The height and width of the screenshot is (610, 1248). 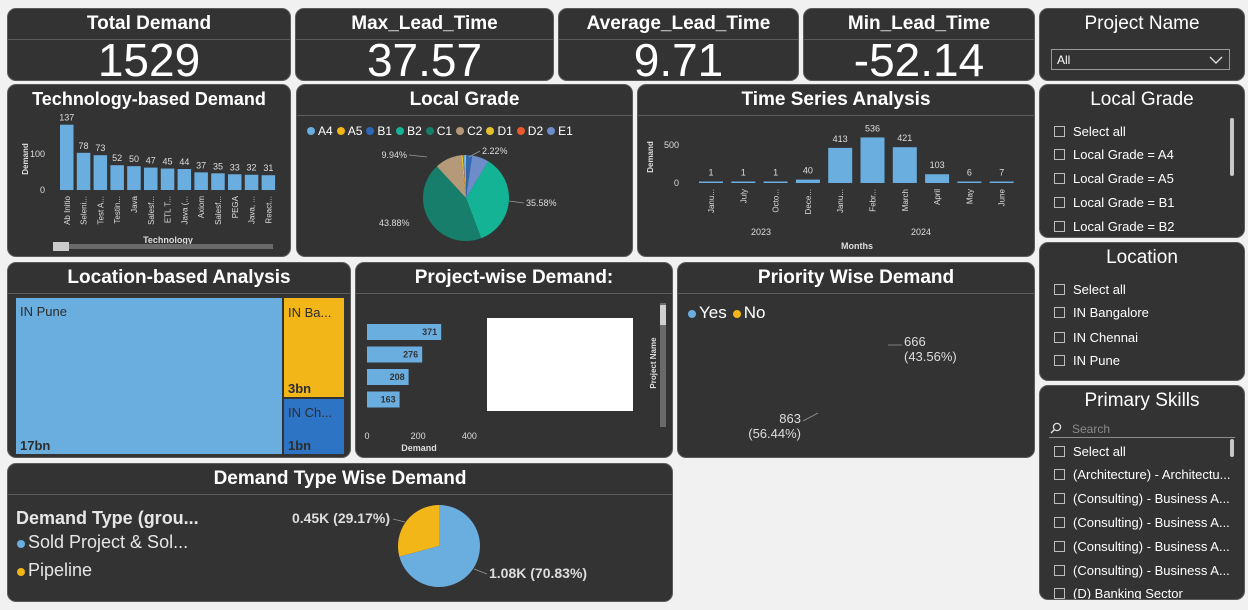 I want to click on data-label: 371, so click(x=429, y=332).